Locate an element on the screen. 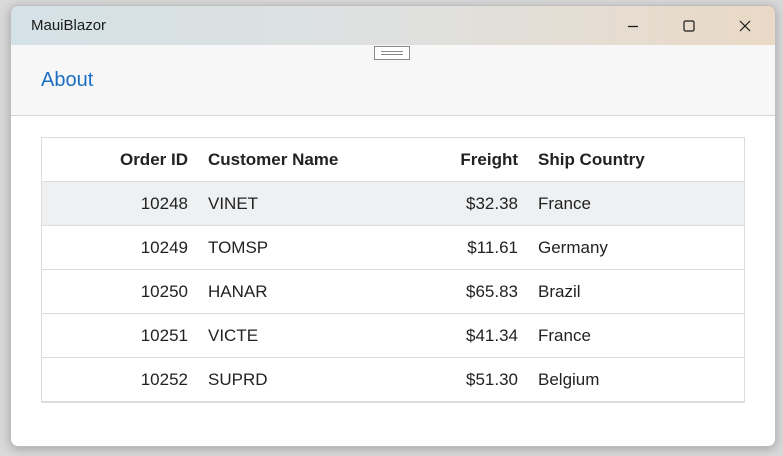  minimize-button is located at coordinates (633, 25).